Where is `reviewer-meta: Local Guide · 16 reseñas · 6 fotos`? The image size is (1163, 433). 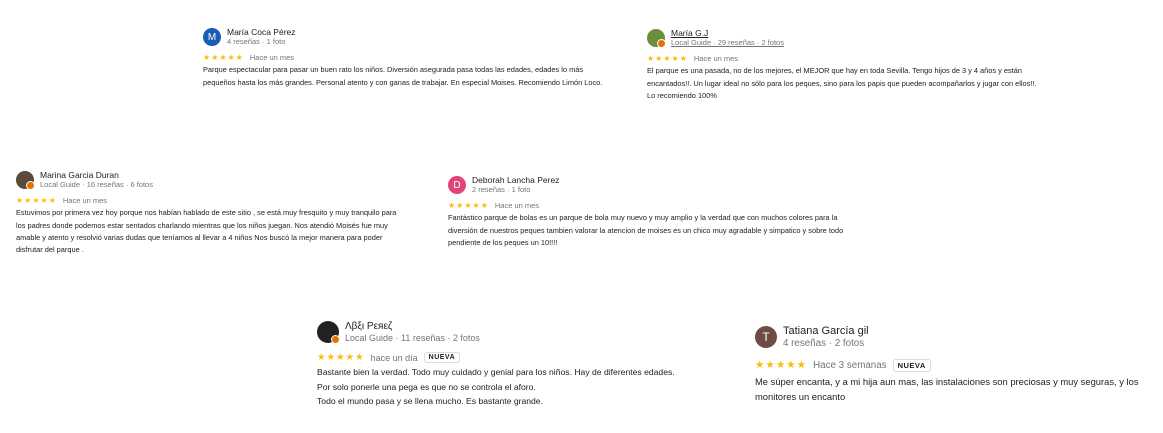
reviewer-meta: Local Guide · 16 reseñas · 6 fotos is located at coordinates (96, 184).